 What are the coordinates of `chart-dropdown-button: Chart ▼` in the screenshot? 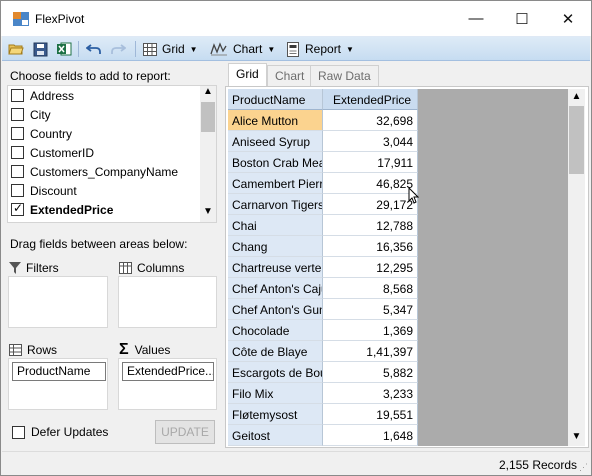 It's located at (242, 49).